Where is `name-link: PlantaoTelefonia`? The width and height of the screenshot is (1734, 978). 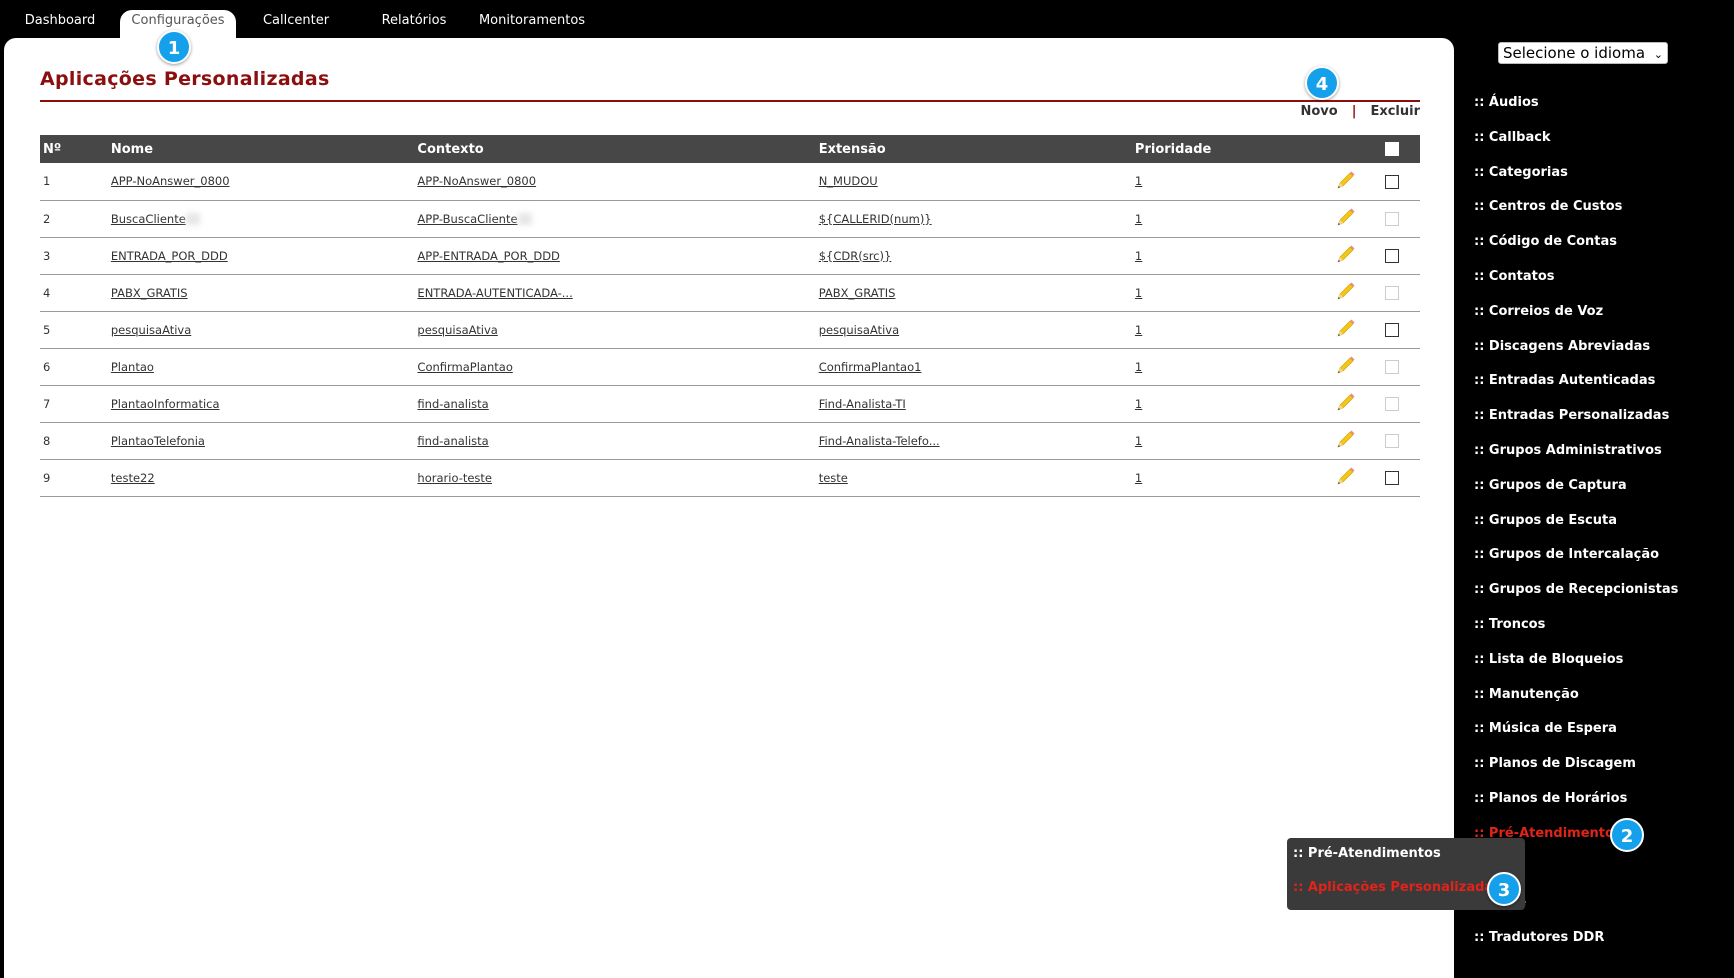
name-link: PlantaoTelefonia is located at coordinates (158, 441).